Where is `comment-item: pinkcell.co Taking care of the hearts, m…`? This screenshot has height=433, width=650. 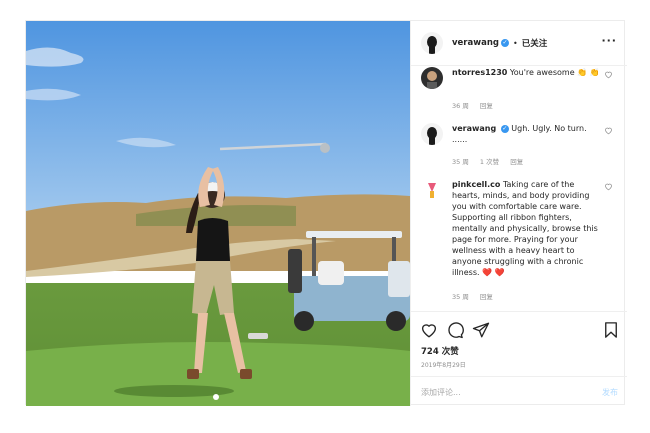
comment-item: pinkcell.co Taking care of the hearts, m… is located at coordinates (521, 243).